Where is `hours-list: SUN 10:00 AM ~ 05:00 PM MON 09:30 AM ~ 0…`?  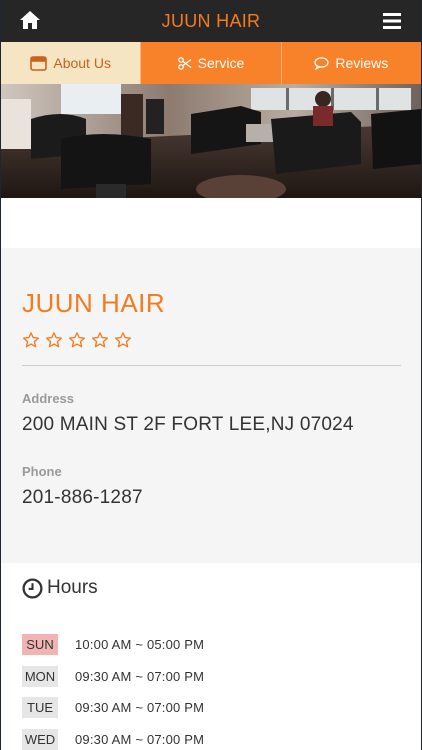
hours-list: SUN 10:00 AM ~ 05:00 PM MON 09:30 AM ~ 0… is located at coordinates (211, 689).